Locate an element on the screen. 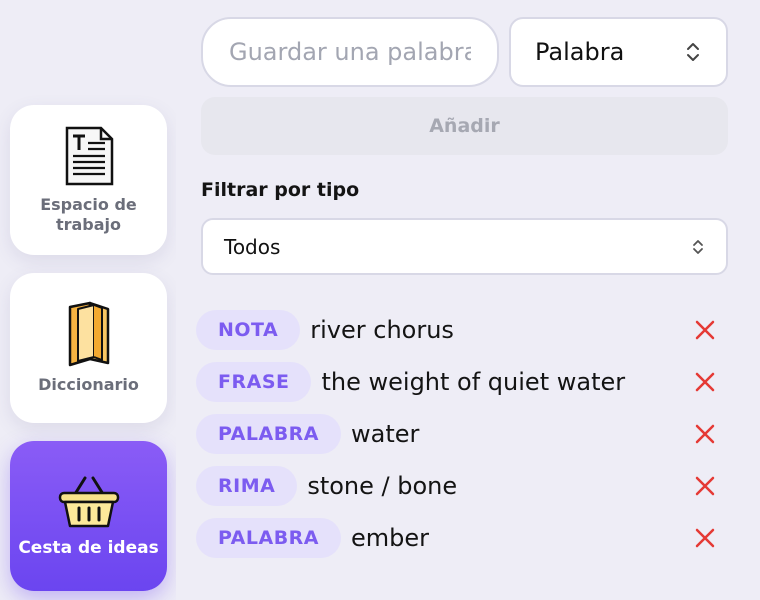 This screenshot has height=600, width=760. word-input-wrapper is located at coordinates (350, 52).